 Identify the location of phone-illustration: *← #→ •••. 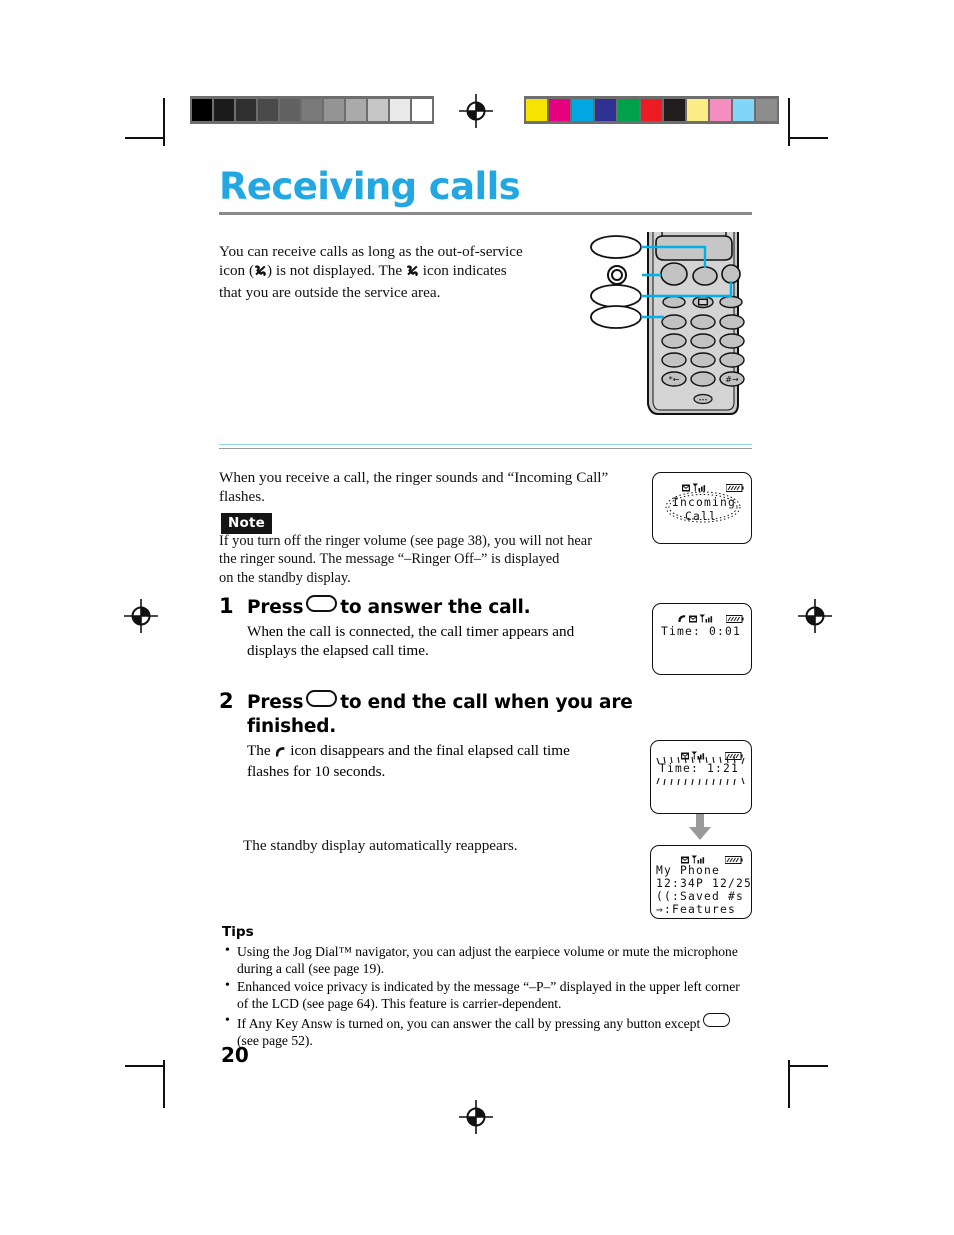
(677, 328).